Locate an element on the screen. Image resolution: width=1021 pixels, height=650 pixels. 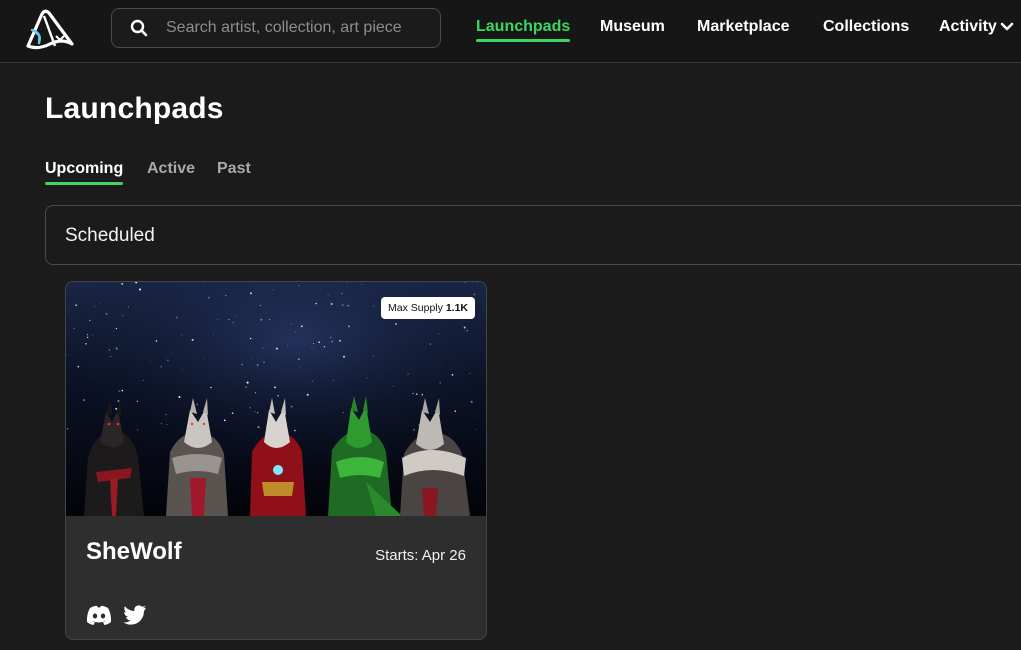
collection-title: SheWolf is located at coordinates (134, 552).